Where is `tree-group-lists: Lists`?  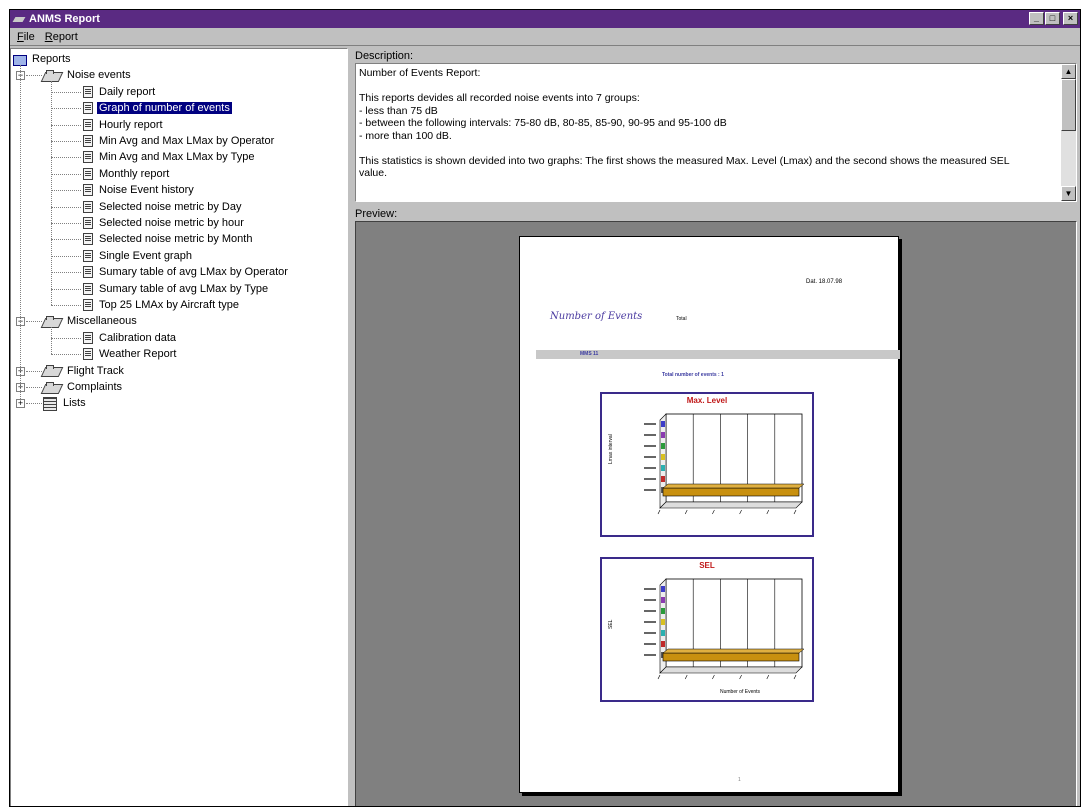
tree-group-lists: Lists is located at coordinates (65, 403).